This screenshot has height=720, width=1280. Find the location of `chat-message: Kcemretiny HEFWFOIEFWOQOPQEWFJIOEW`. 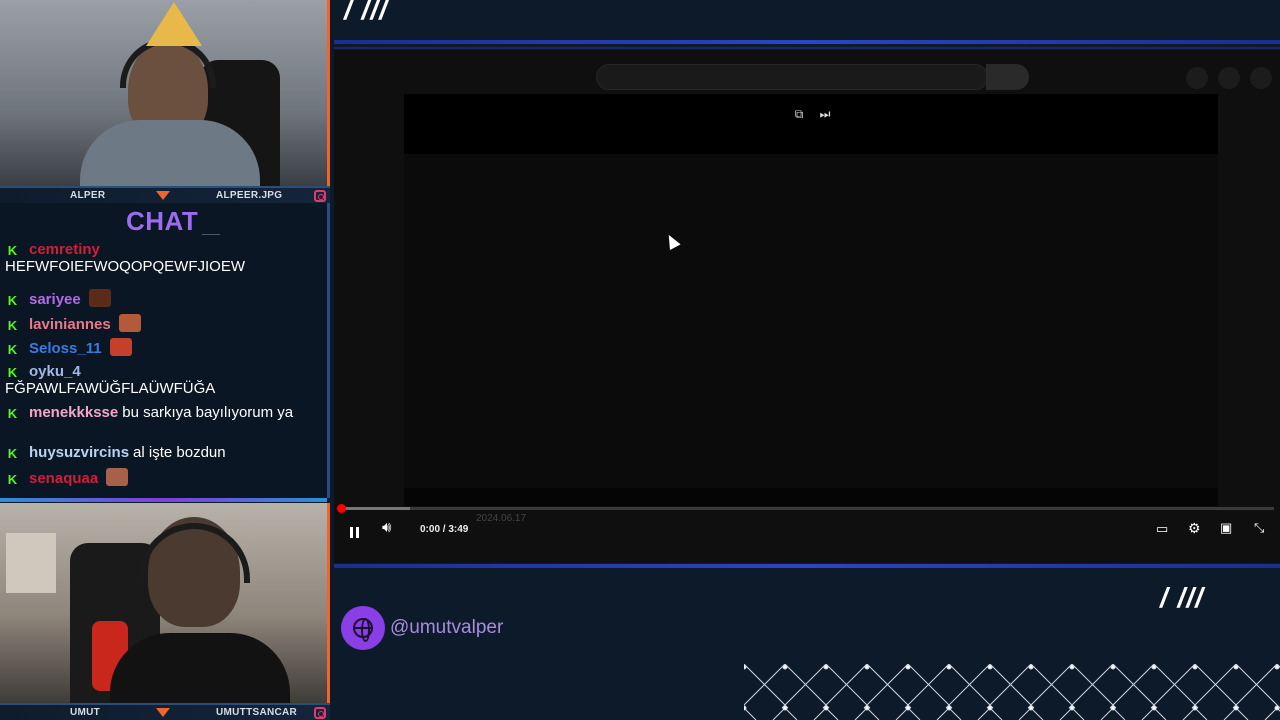

chat-message: Kcemretiny HEFWFOIEFWOQOPQEWFJIOEW is located at coordinates (164, 258).